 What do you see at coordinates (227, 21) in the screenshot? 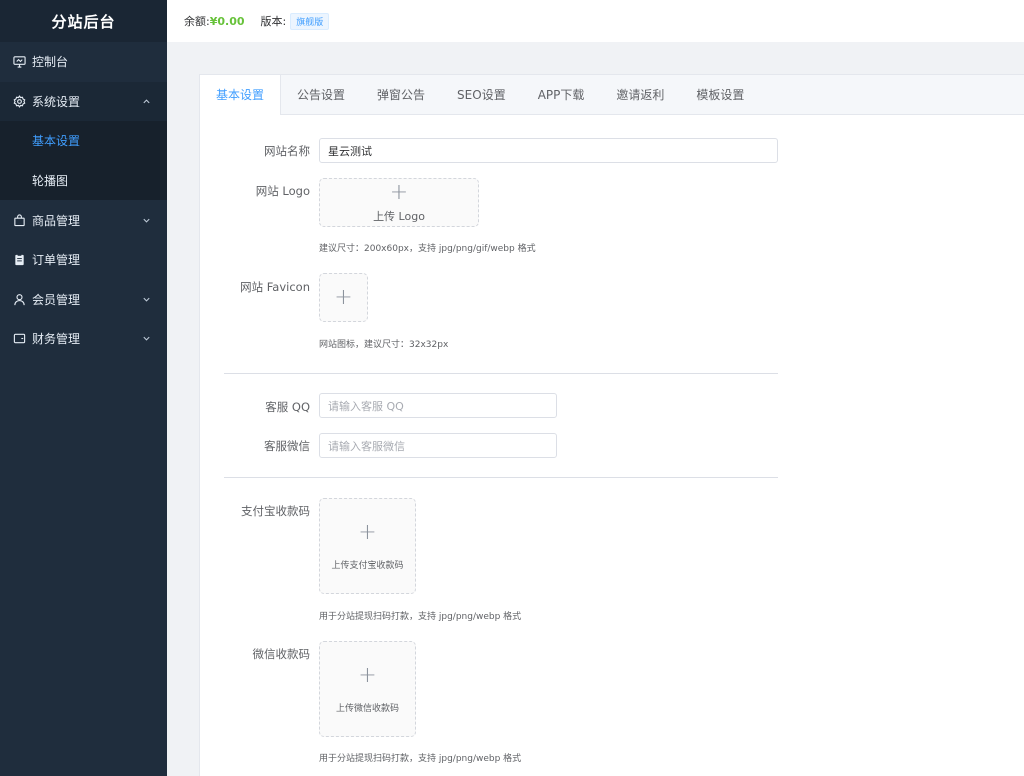
I see `balance-value: ¥0.00` at bounding box center [227, 21].